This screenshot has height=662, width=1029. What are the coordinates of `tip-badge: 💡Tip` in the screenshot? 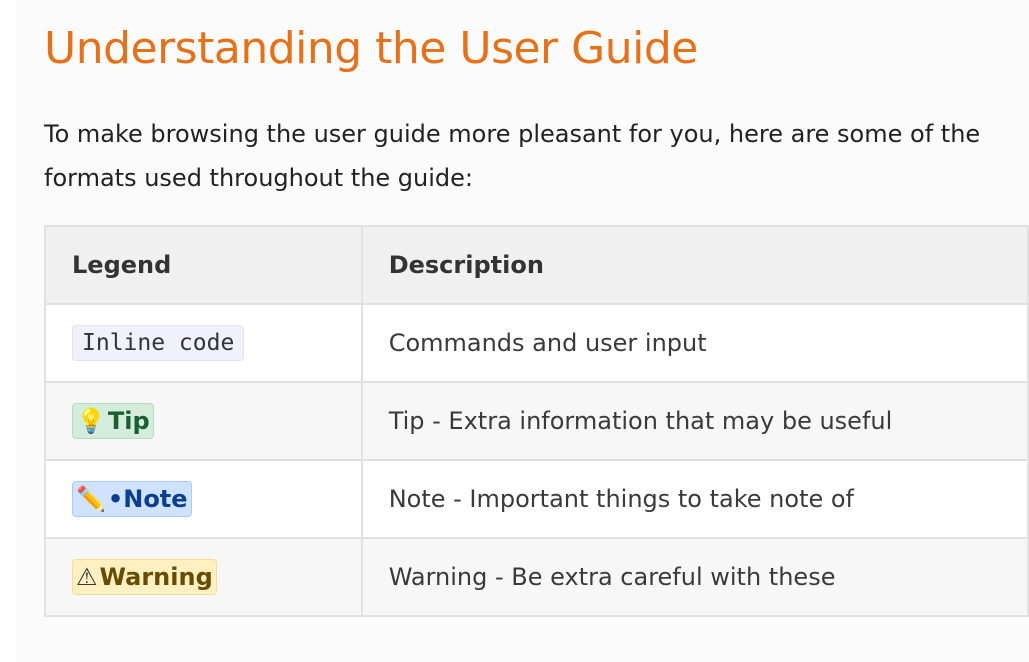 It's located at (113, 421).